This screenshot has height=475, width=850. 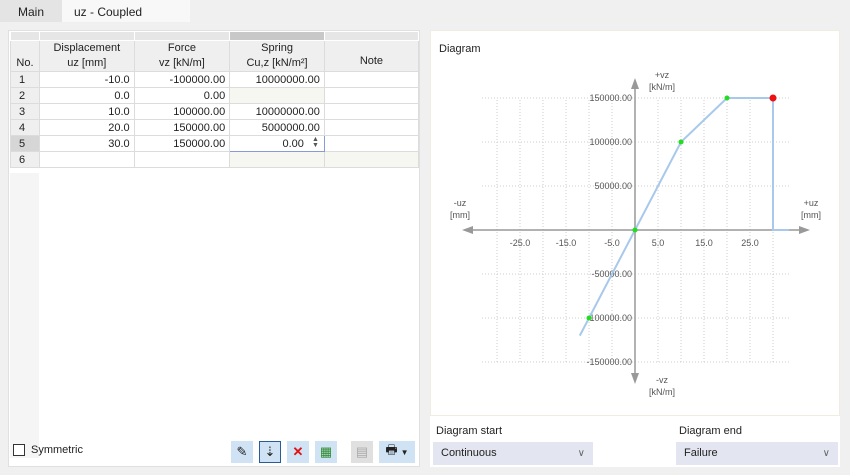 What do you see at coordinates (469, 431) in the screenshot?
I see `diagram-start-label: Diagram start` at bounding box center [469, 431].